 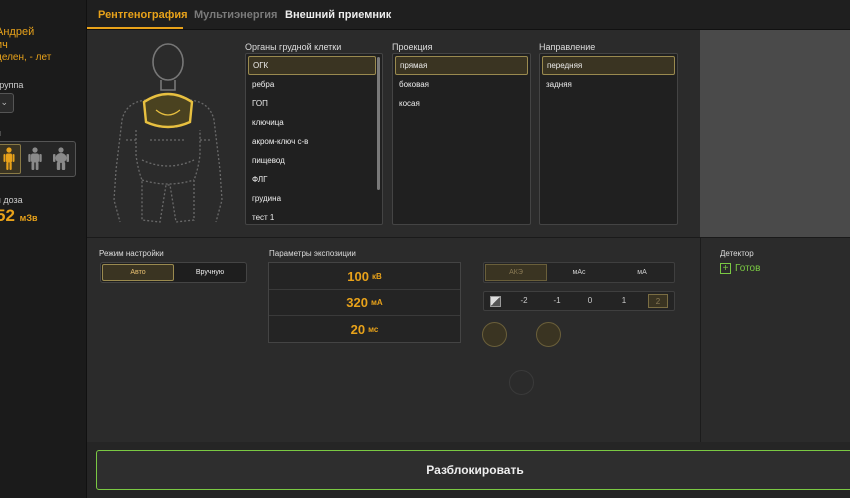 I want to click on aec-correction: -2 -1 0 1 2, so click(x=579, y=301).